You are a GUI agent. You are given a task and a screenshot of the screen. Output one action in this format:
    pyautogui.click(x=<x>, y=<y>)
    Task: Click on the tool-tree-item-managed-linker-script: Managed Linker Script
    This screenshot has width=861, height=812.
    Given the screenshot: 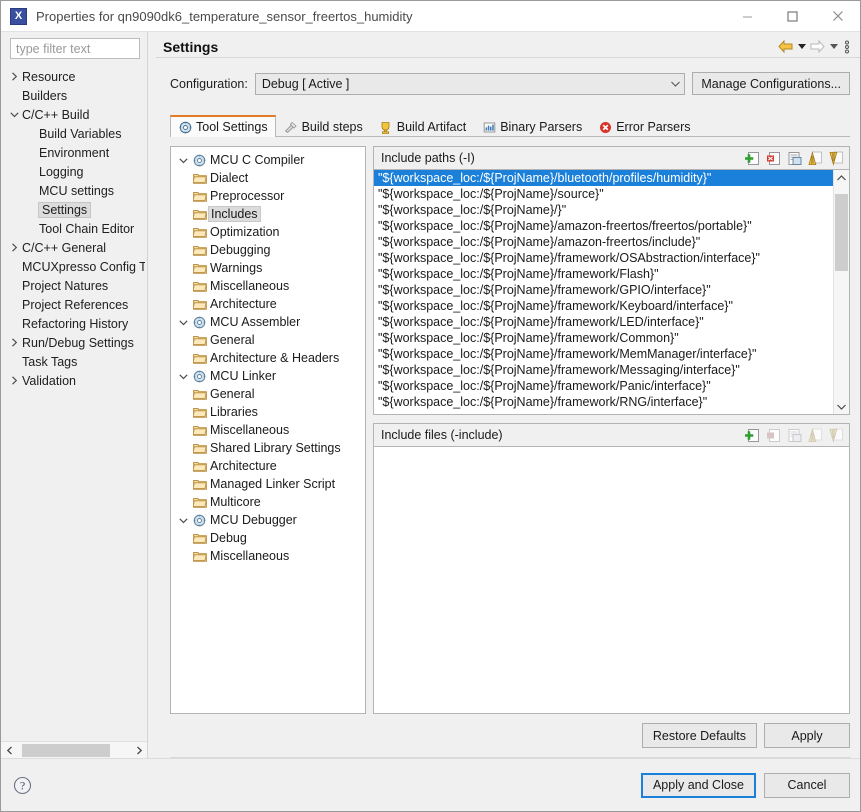 What is the action you would take?
    pyautogui.click(x=268, y=484)
    